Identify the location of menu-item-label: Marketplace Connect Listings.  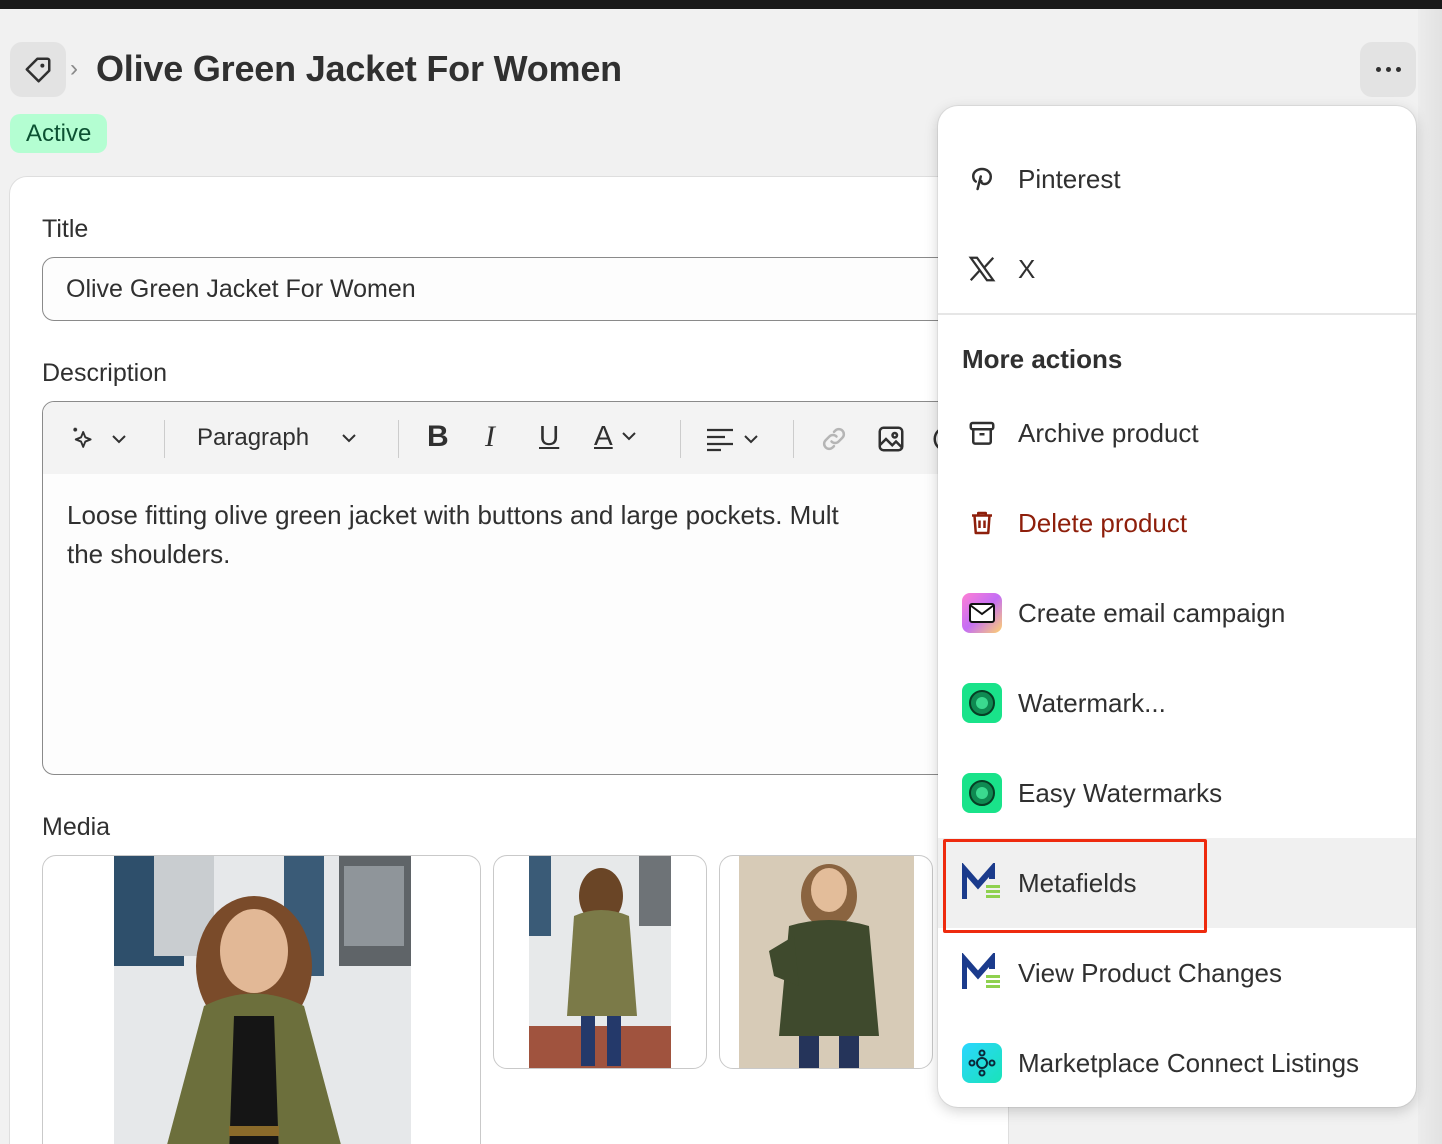
(1189, 1062).